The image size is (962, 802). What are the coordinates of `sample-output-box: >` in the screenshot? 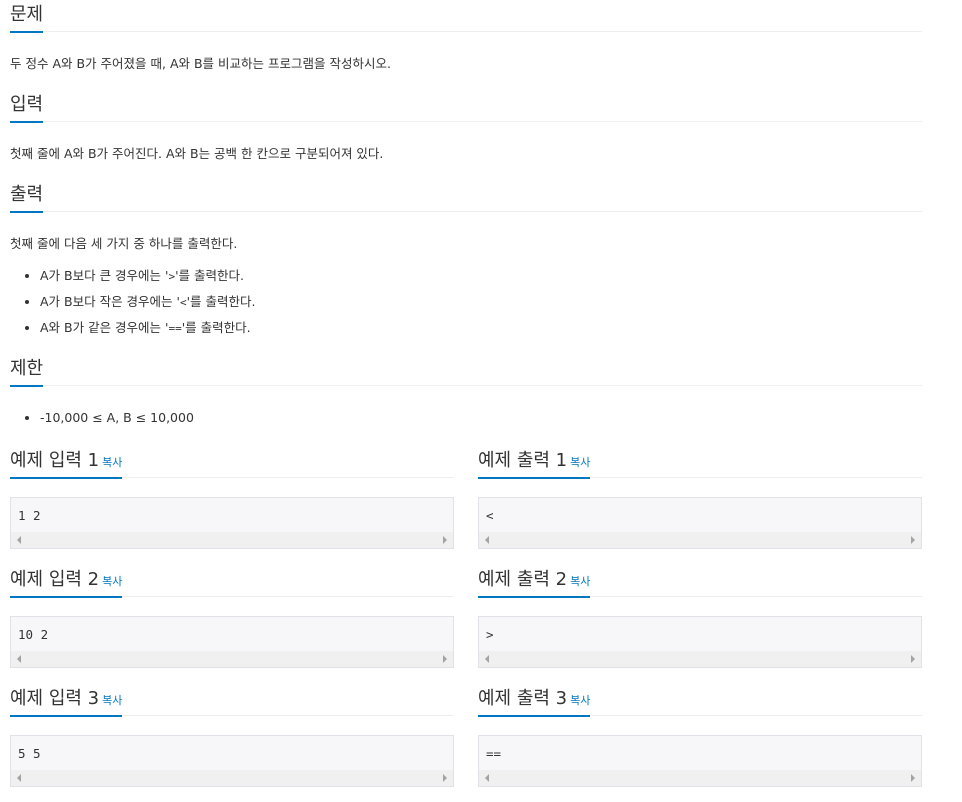 It's located at (700, 642).